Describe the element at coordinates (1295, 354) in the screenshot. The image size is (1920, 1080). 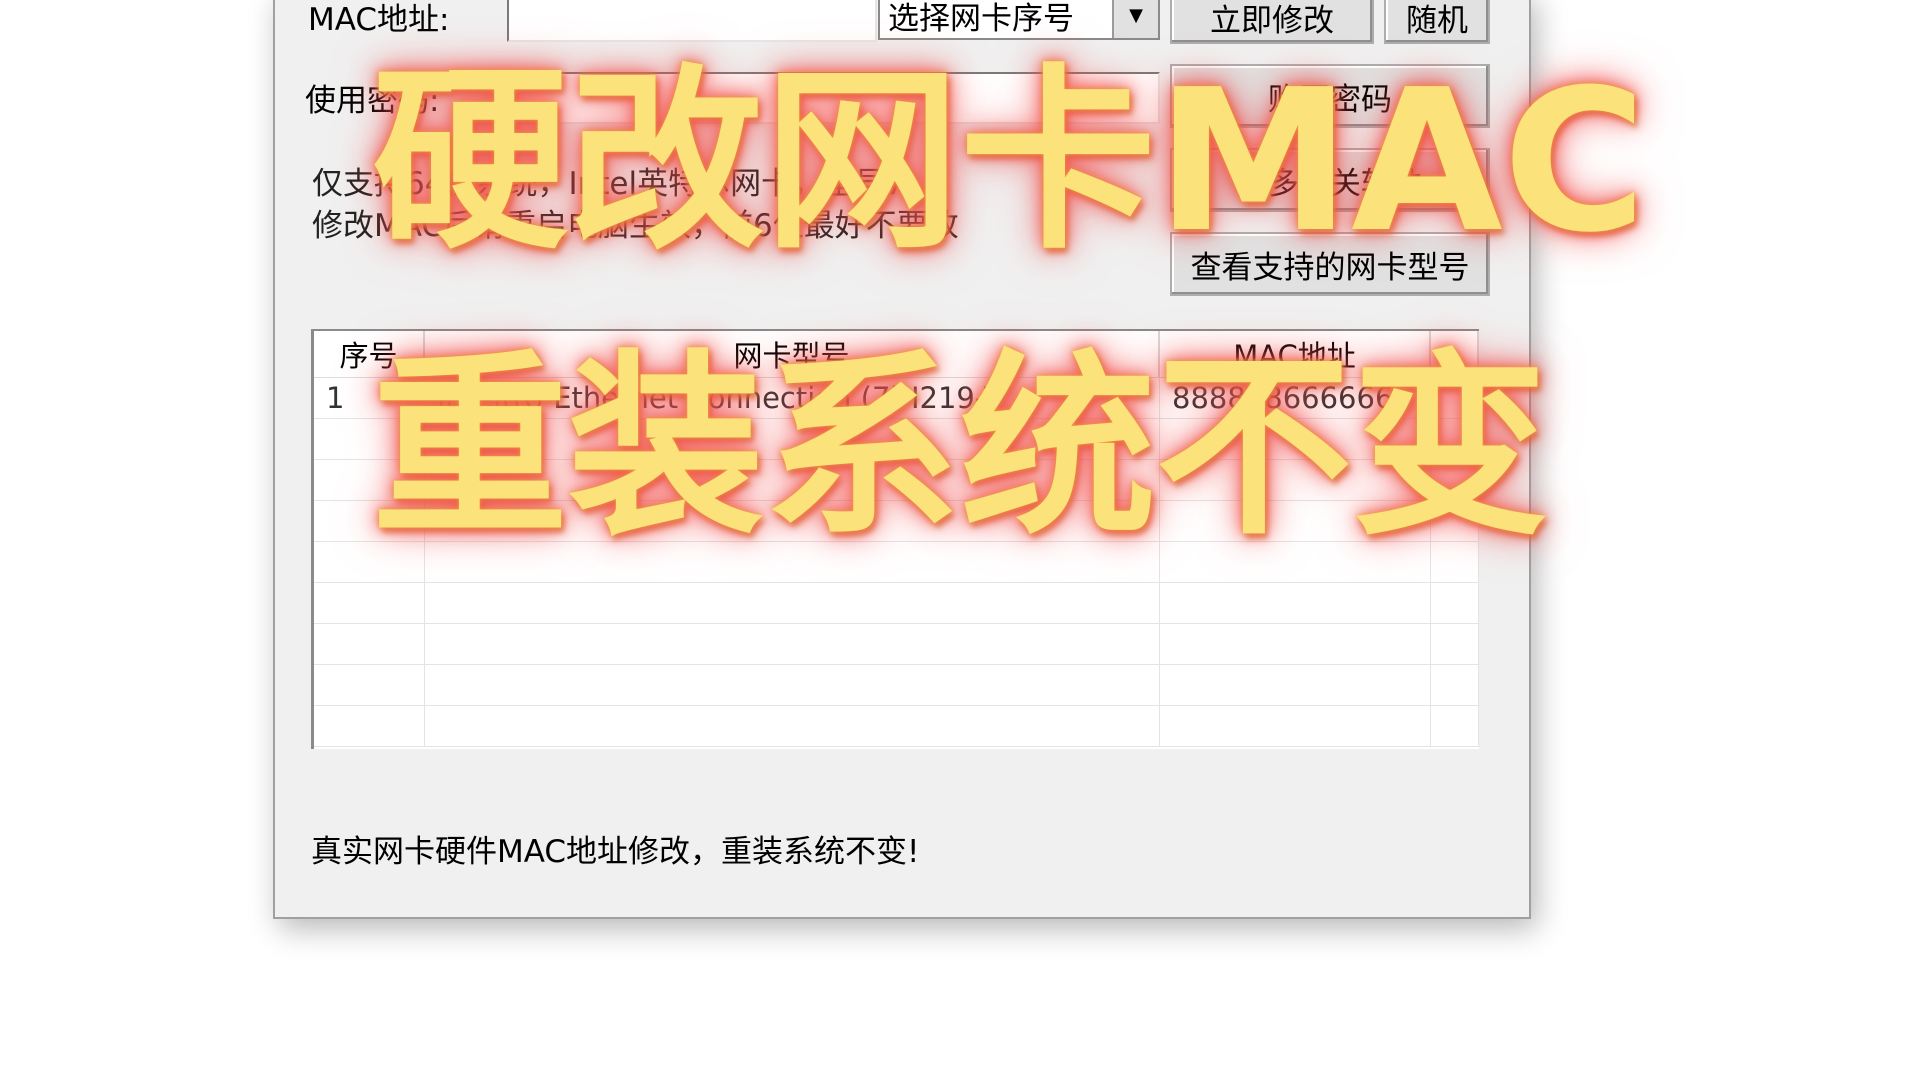
I see `column-header-mac: MAC地址` at that location.